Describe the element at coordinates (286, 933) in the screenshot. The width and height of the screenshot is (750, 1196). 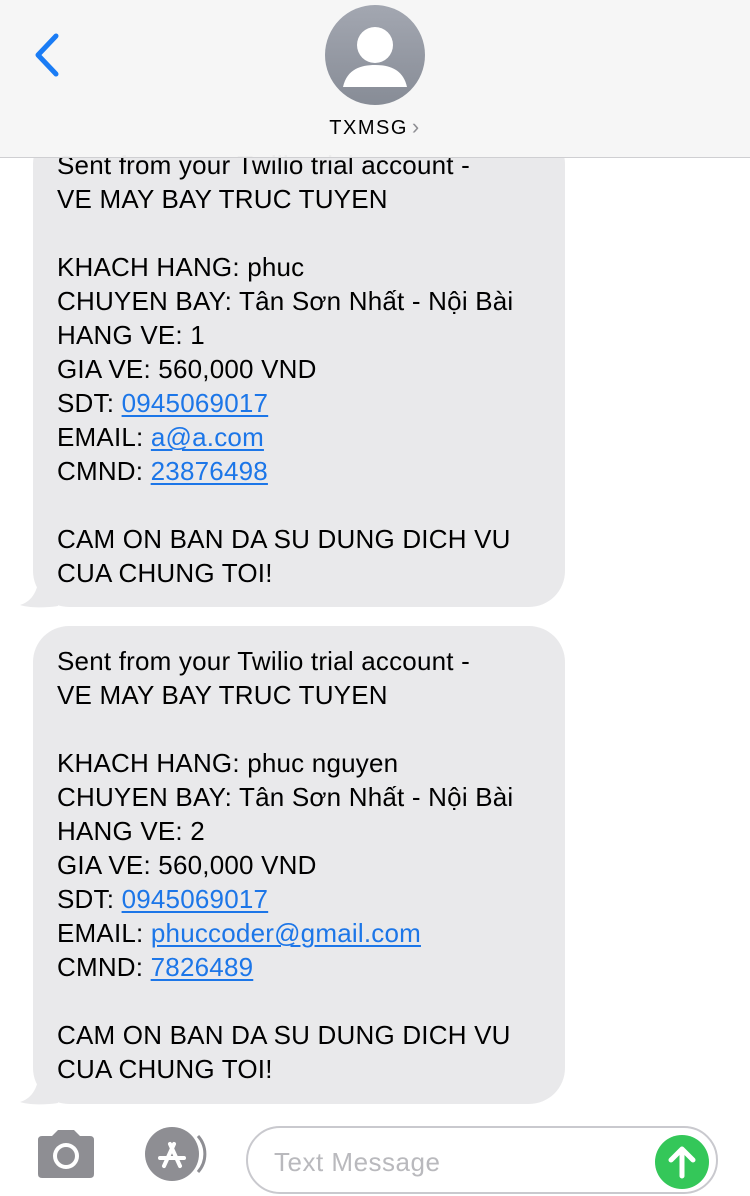
I see `detected-link: phuccoder@gmail.com` at that location.